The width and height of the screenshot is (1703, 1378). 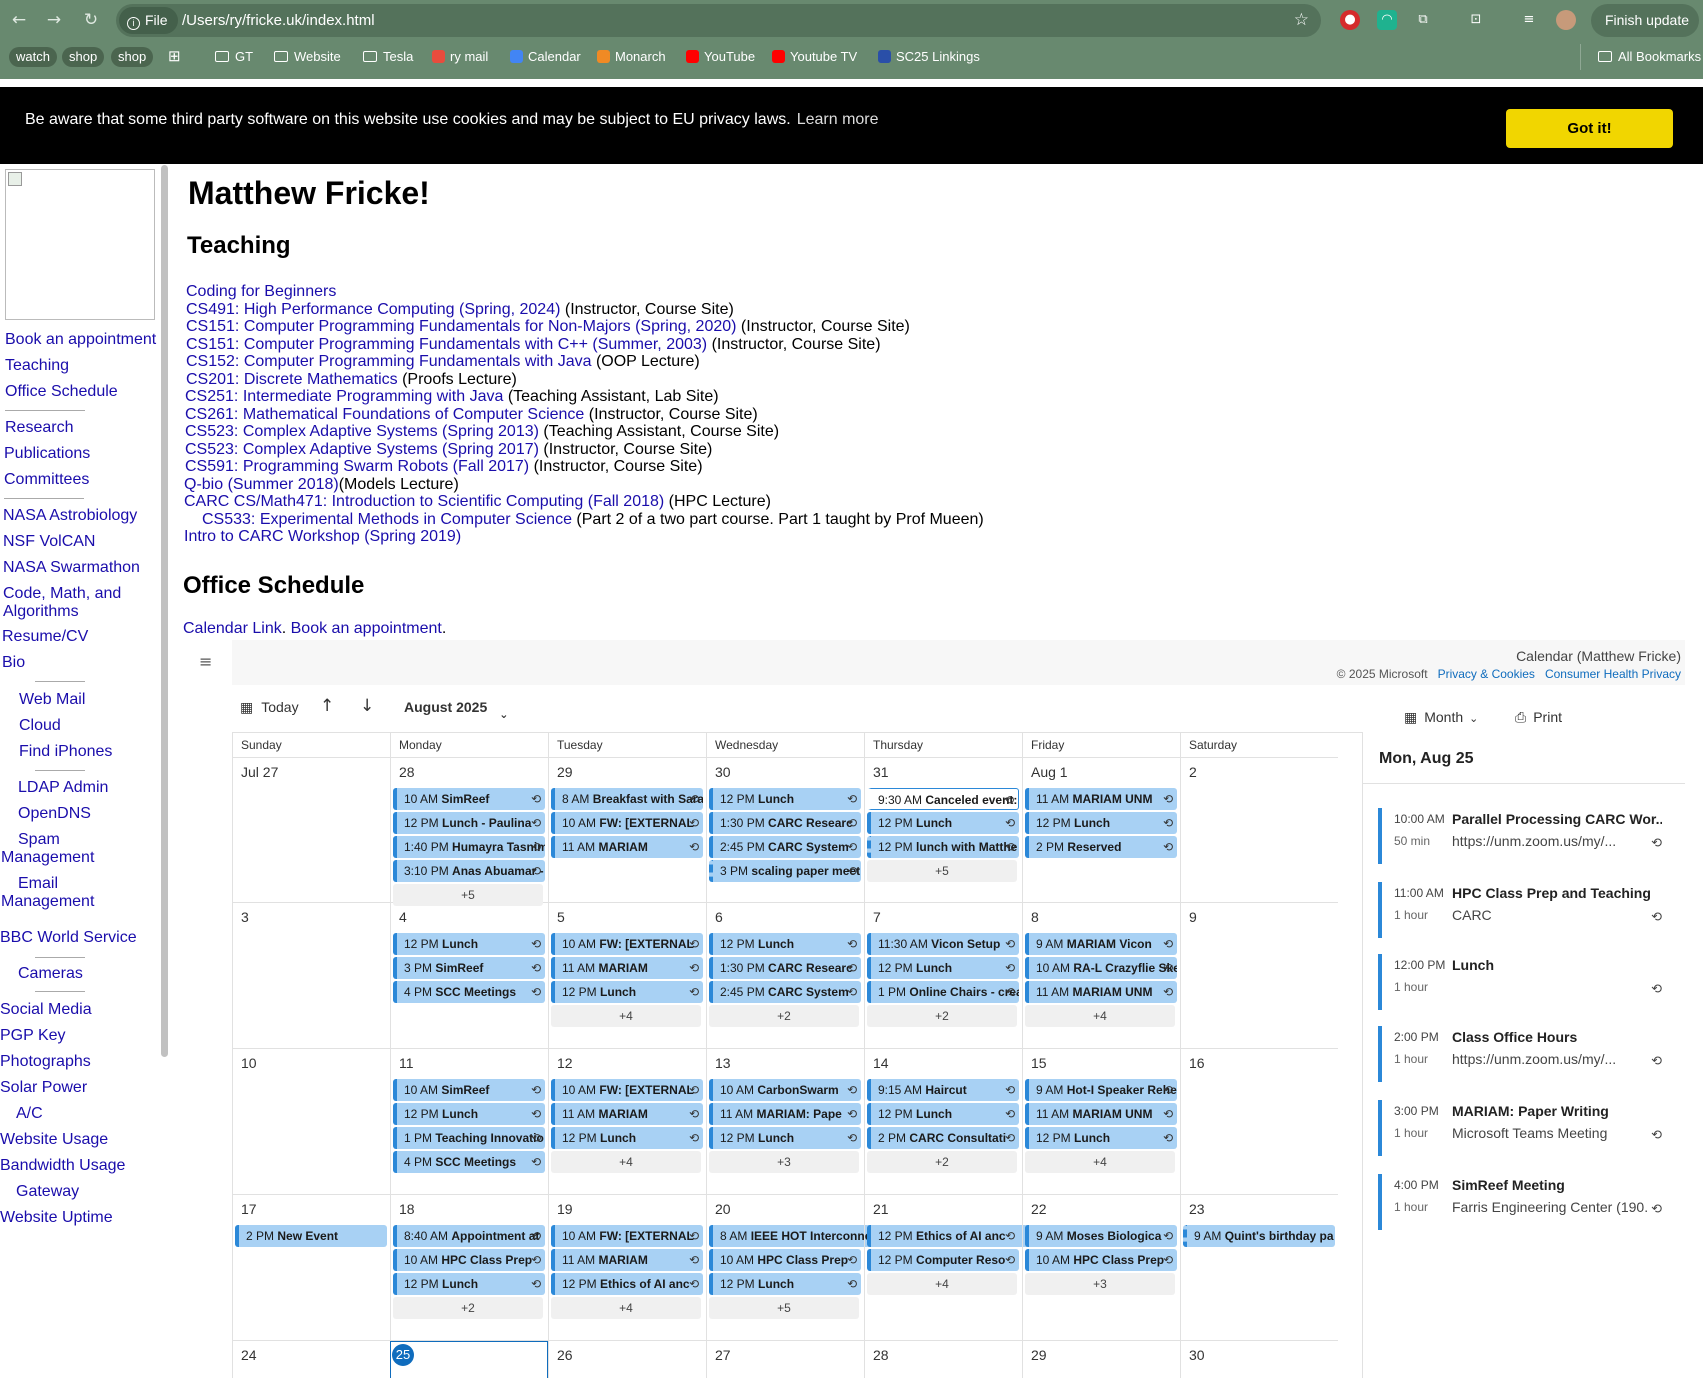 What do you see at coordinates (943, 1090) in the screenshot?
I see `calendar-event: 9:15 AM Haircut ⟲` at bounding box center [943, 1090].